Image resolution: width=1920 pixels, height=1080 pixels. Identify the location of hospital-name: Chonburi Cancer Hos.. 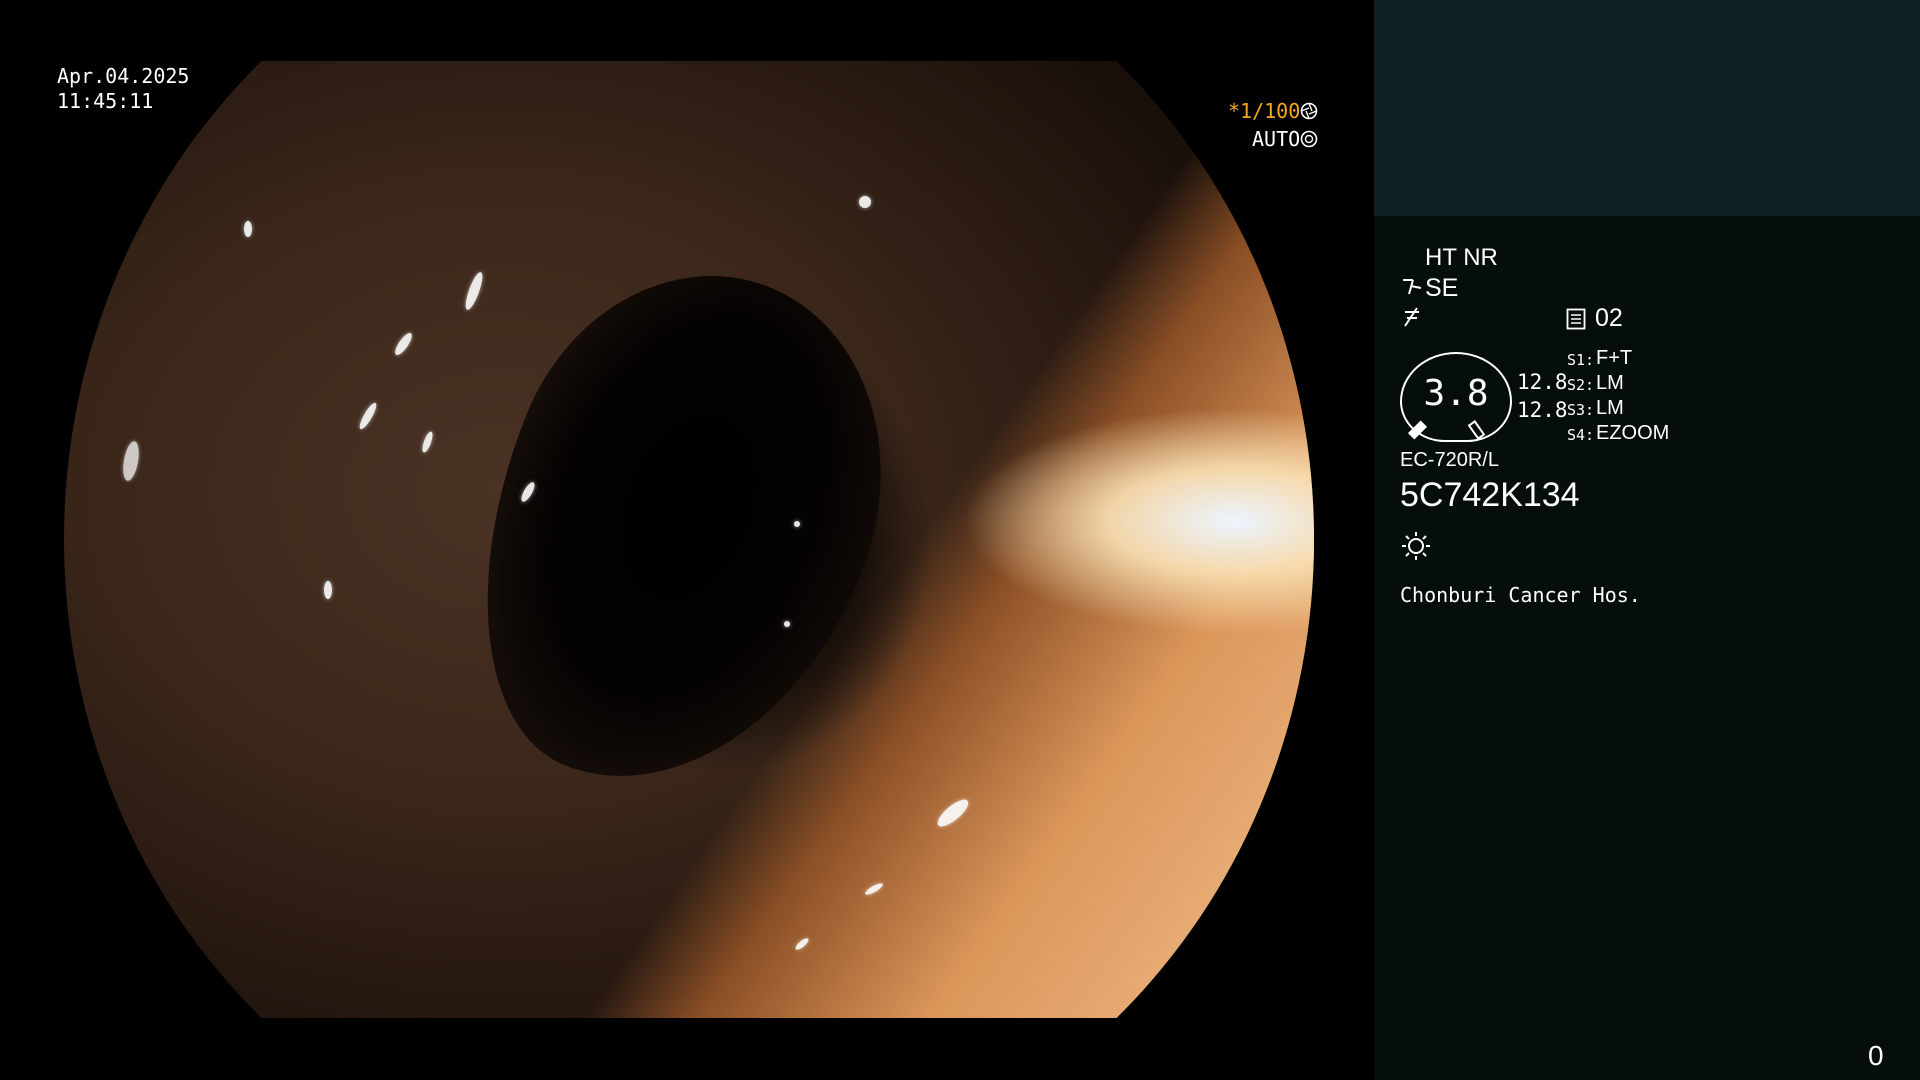
(1520, 595).